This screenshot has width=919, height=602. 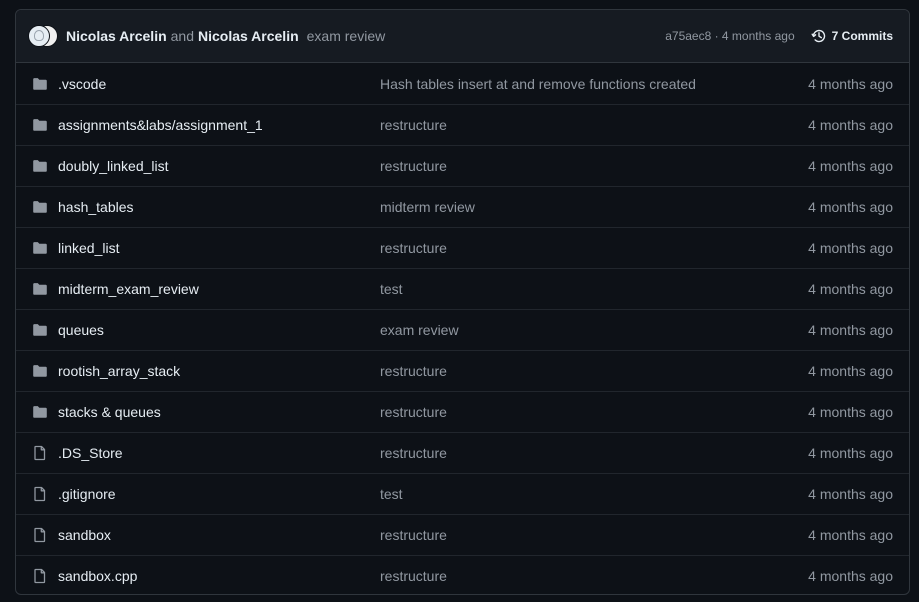 I want to click on file-row: stacks & queues restructure 4 months ago, so click(x=462, y=411).